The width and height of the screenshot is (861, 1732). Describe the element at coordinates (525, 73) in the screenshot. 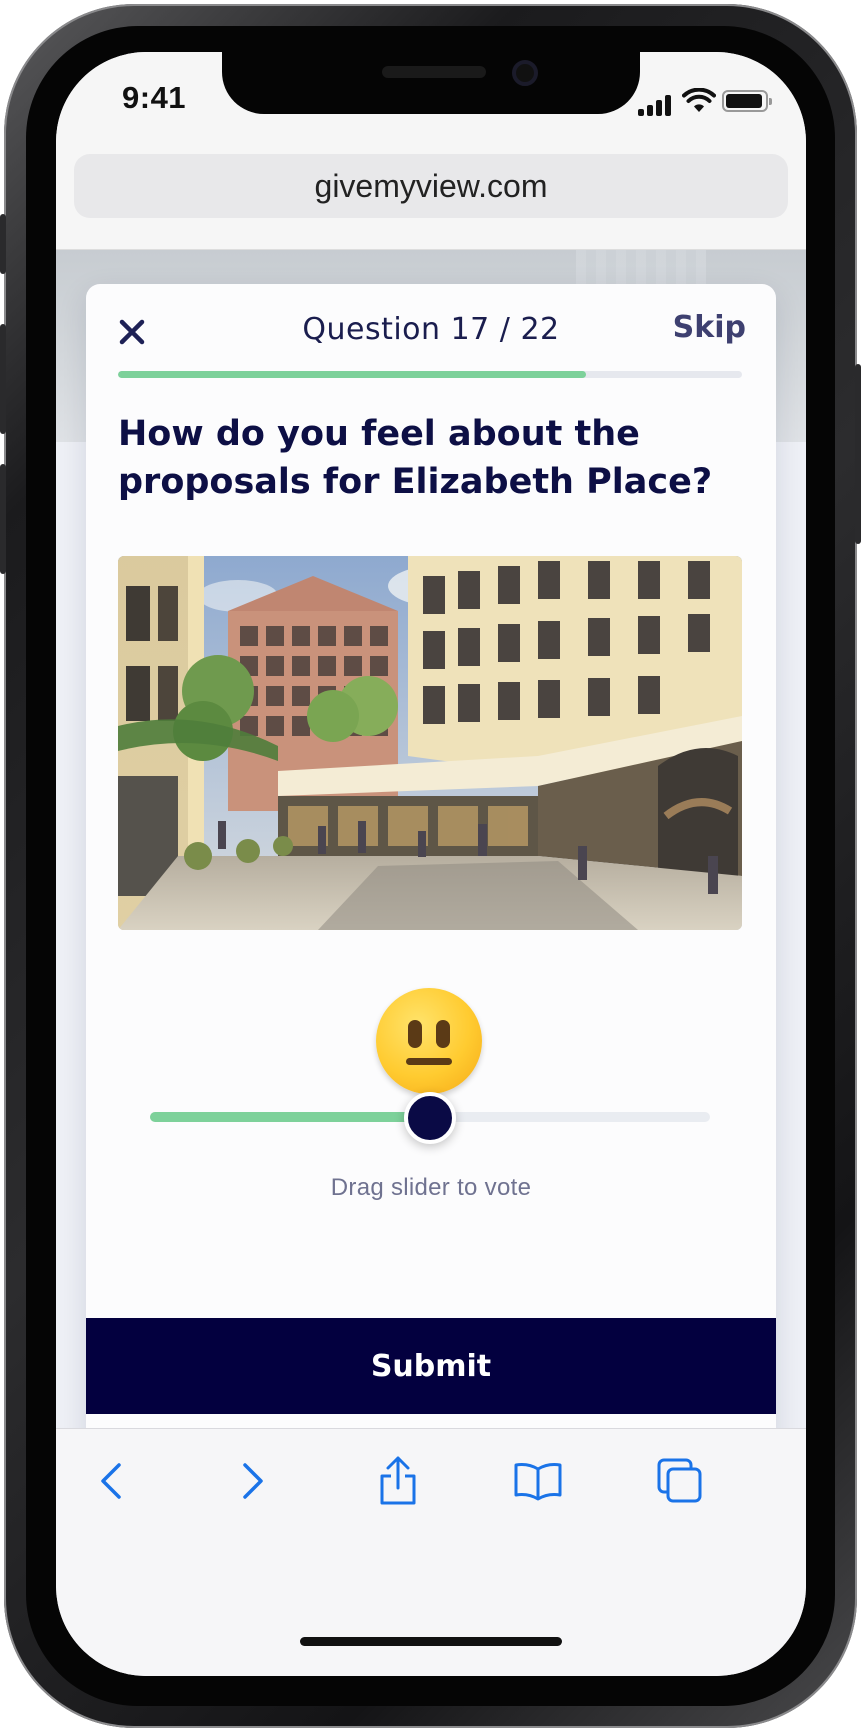

I see `front-camera` at that location.